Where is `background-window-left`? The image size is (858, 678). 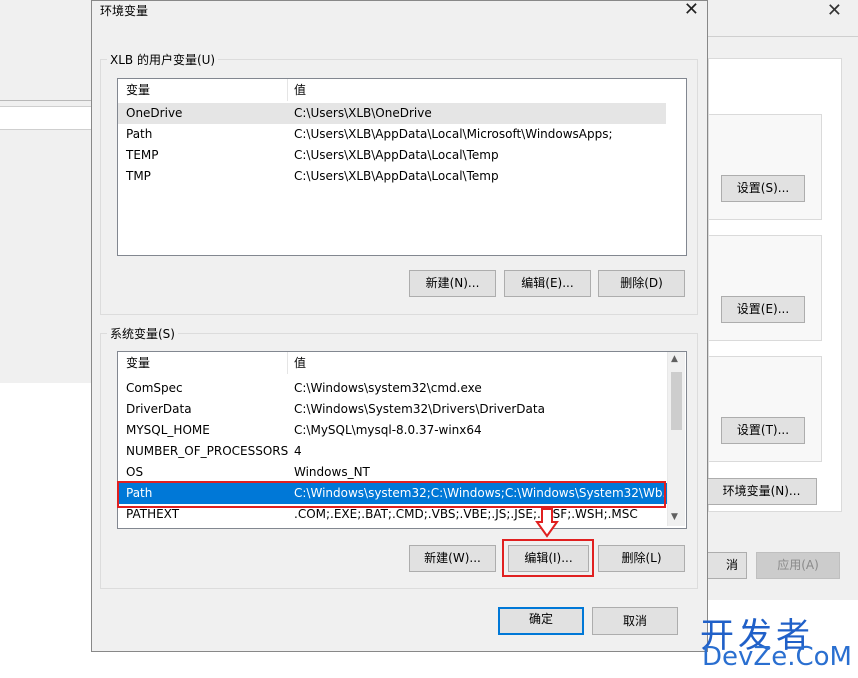
background-window-left is located at coordinates (46, 191).